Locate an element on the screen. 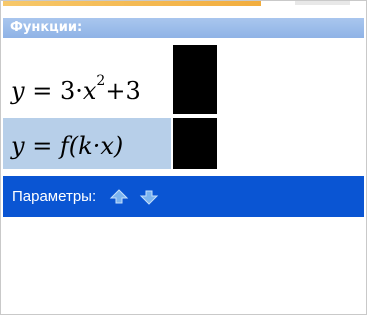 The image size is (367, 315). function-row-1: y = 3·x2+3 is located at coordinates (87, 79).